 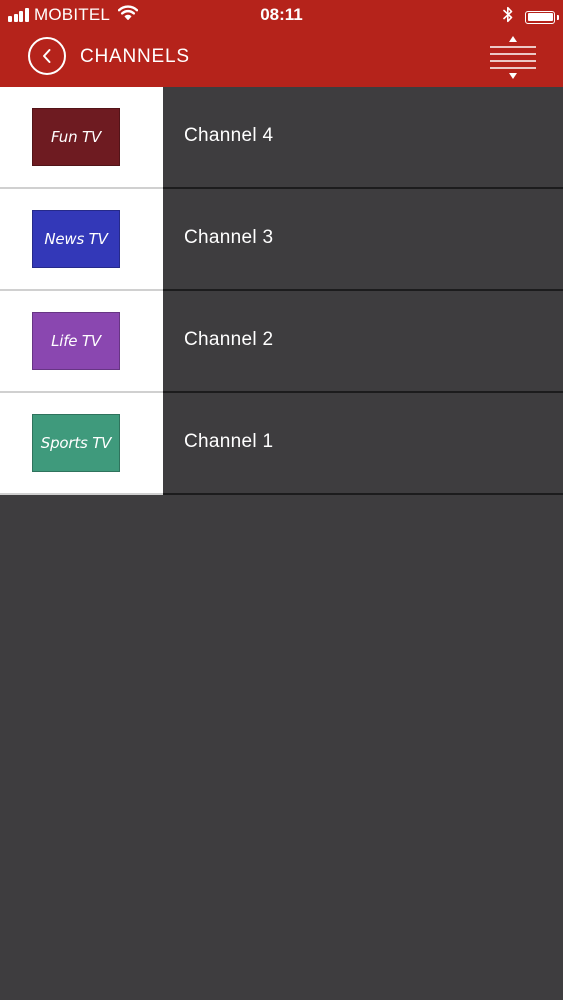 I want to click on channel-logo-text: News TV, so click(x=76, y=239).